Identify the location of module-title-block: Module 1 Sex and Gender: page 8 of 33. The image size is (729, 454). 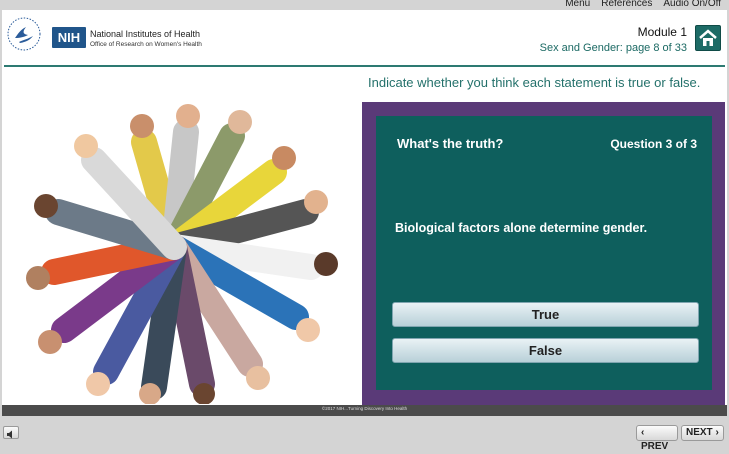
(613, 39).